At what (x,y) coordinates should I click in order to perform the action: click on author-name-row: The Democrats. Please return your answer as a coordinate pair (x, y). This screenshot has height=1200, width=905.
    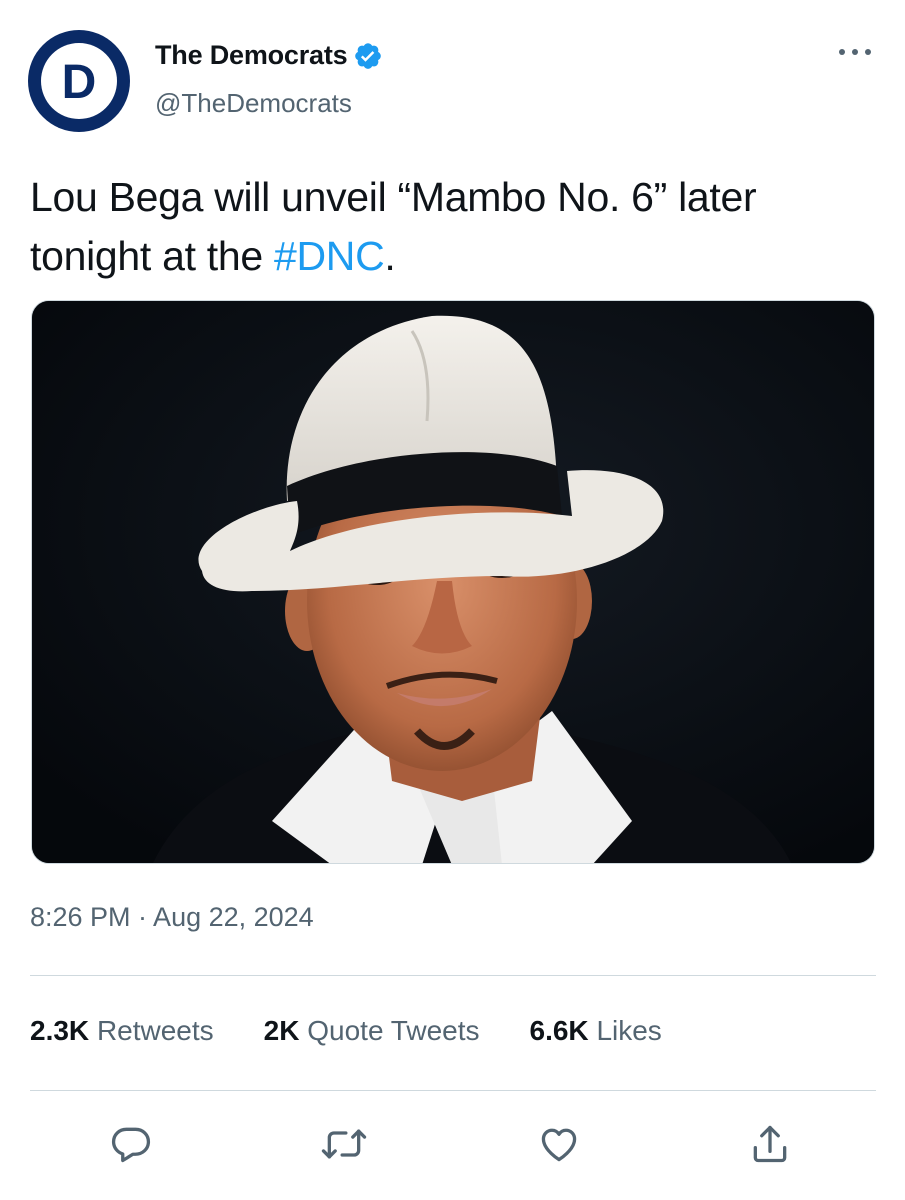
    Looking at the image, I should click on (269, 55).